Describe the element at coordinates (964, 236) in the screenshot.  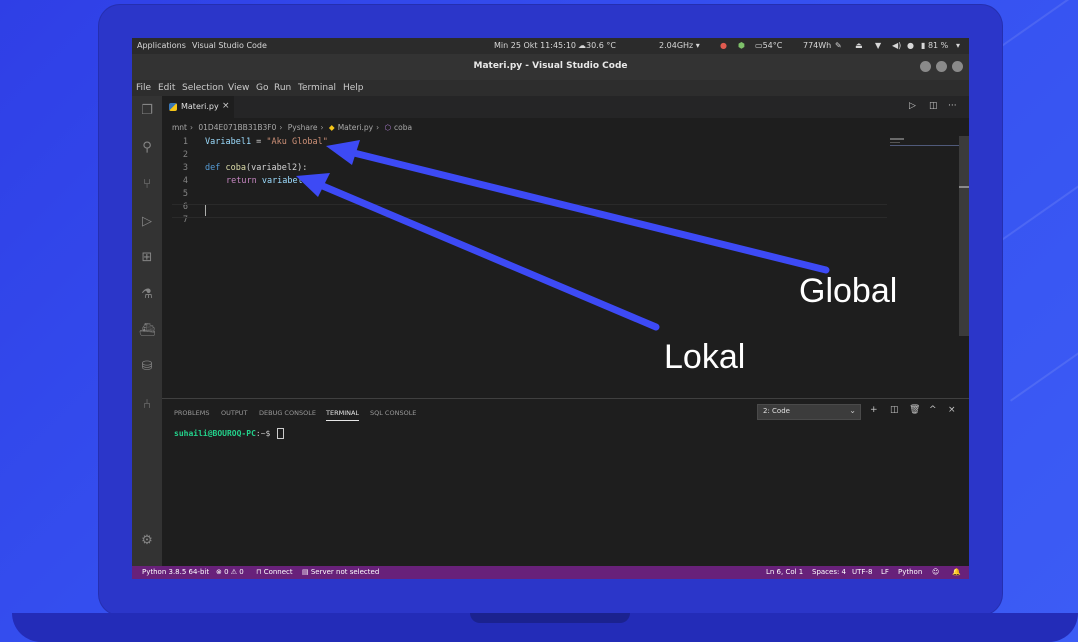
I see `editor-scrollbar` at that location.